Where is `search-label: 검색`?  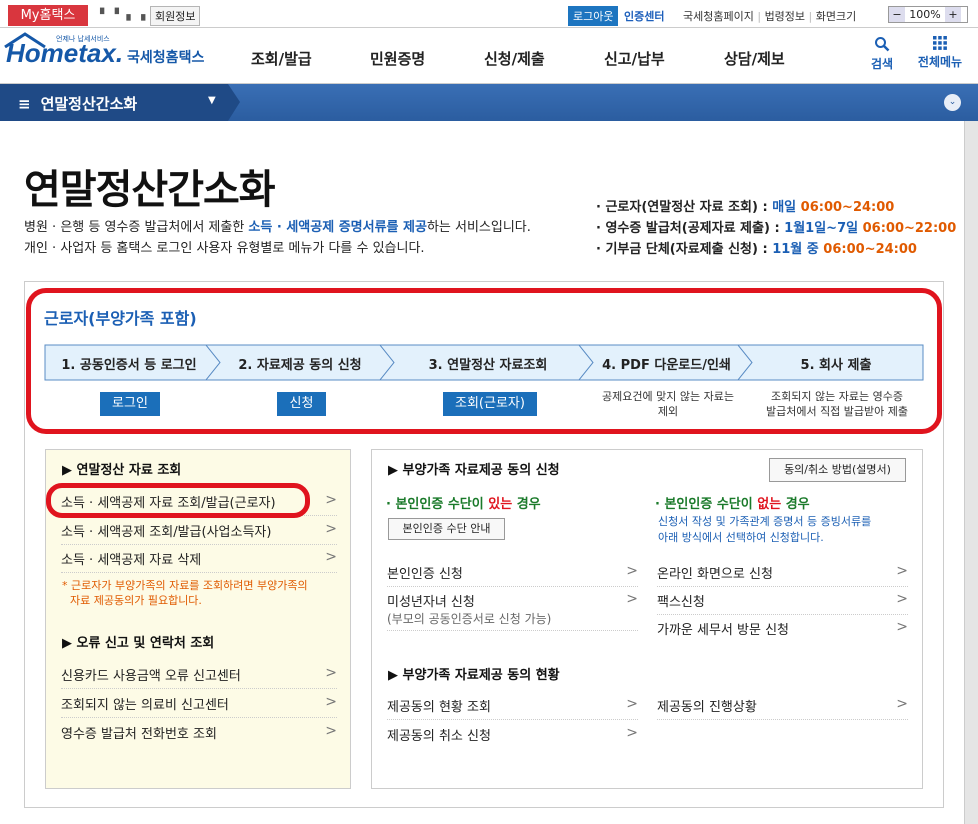
search-label: 검색 is located at coordinates (882, 64).